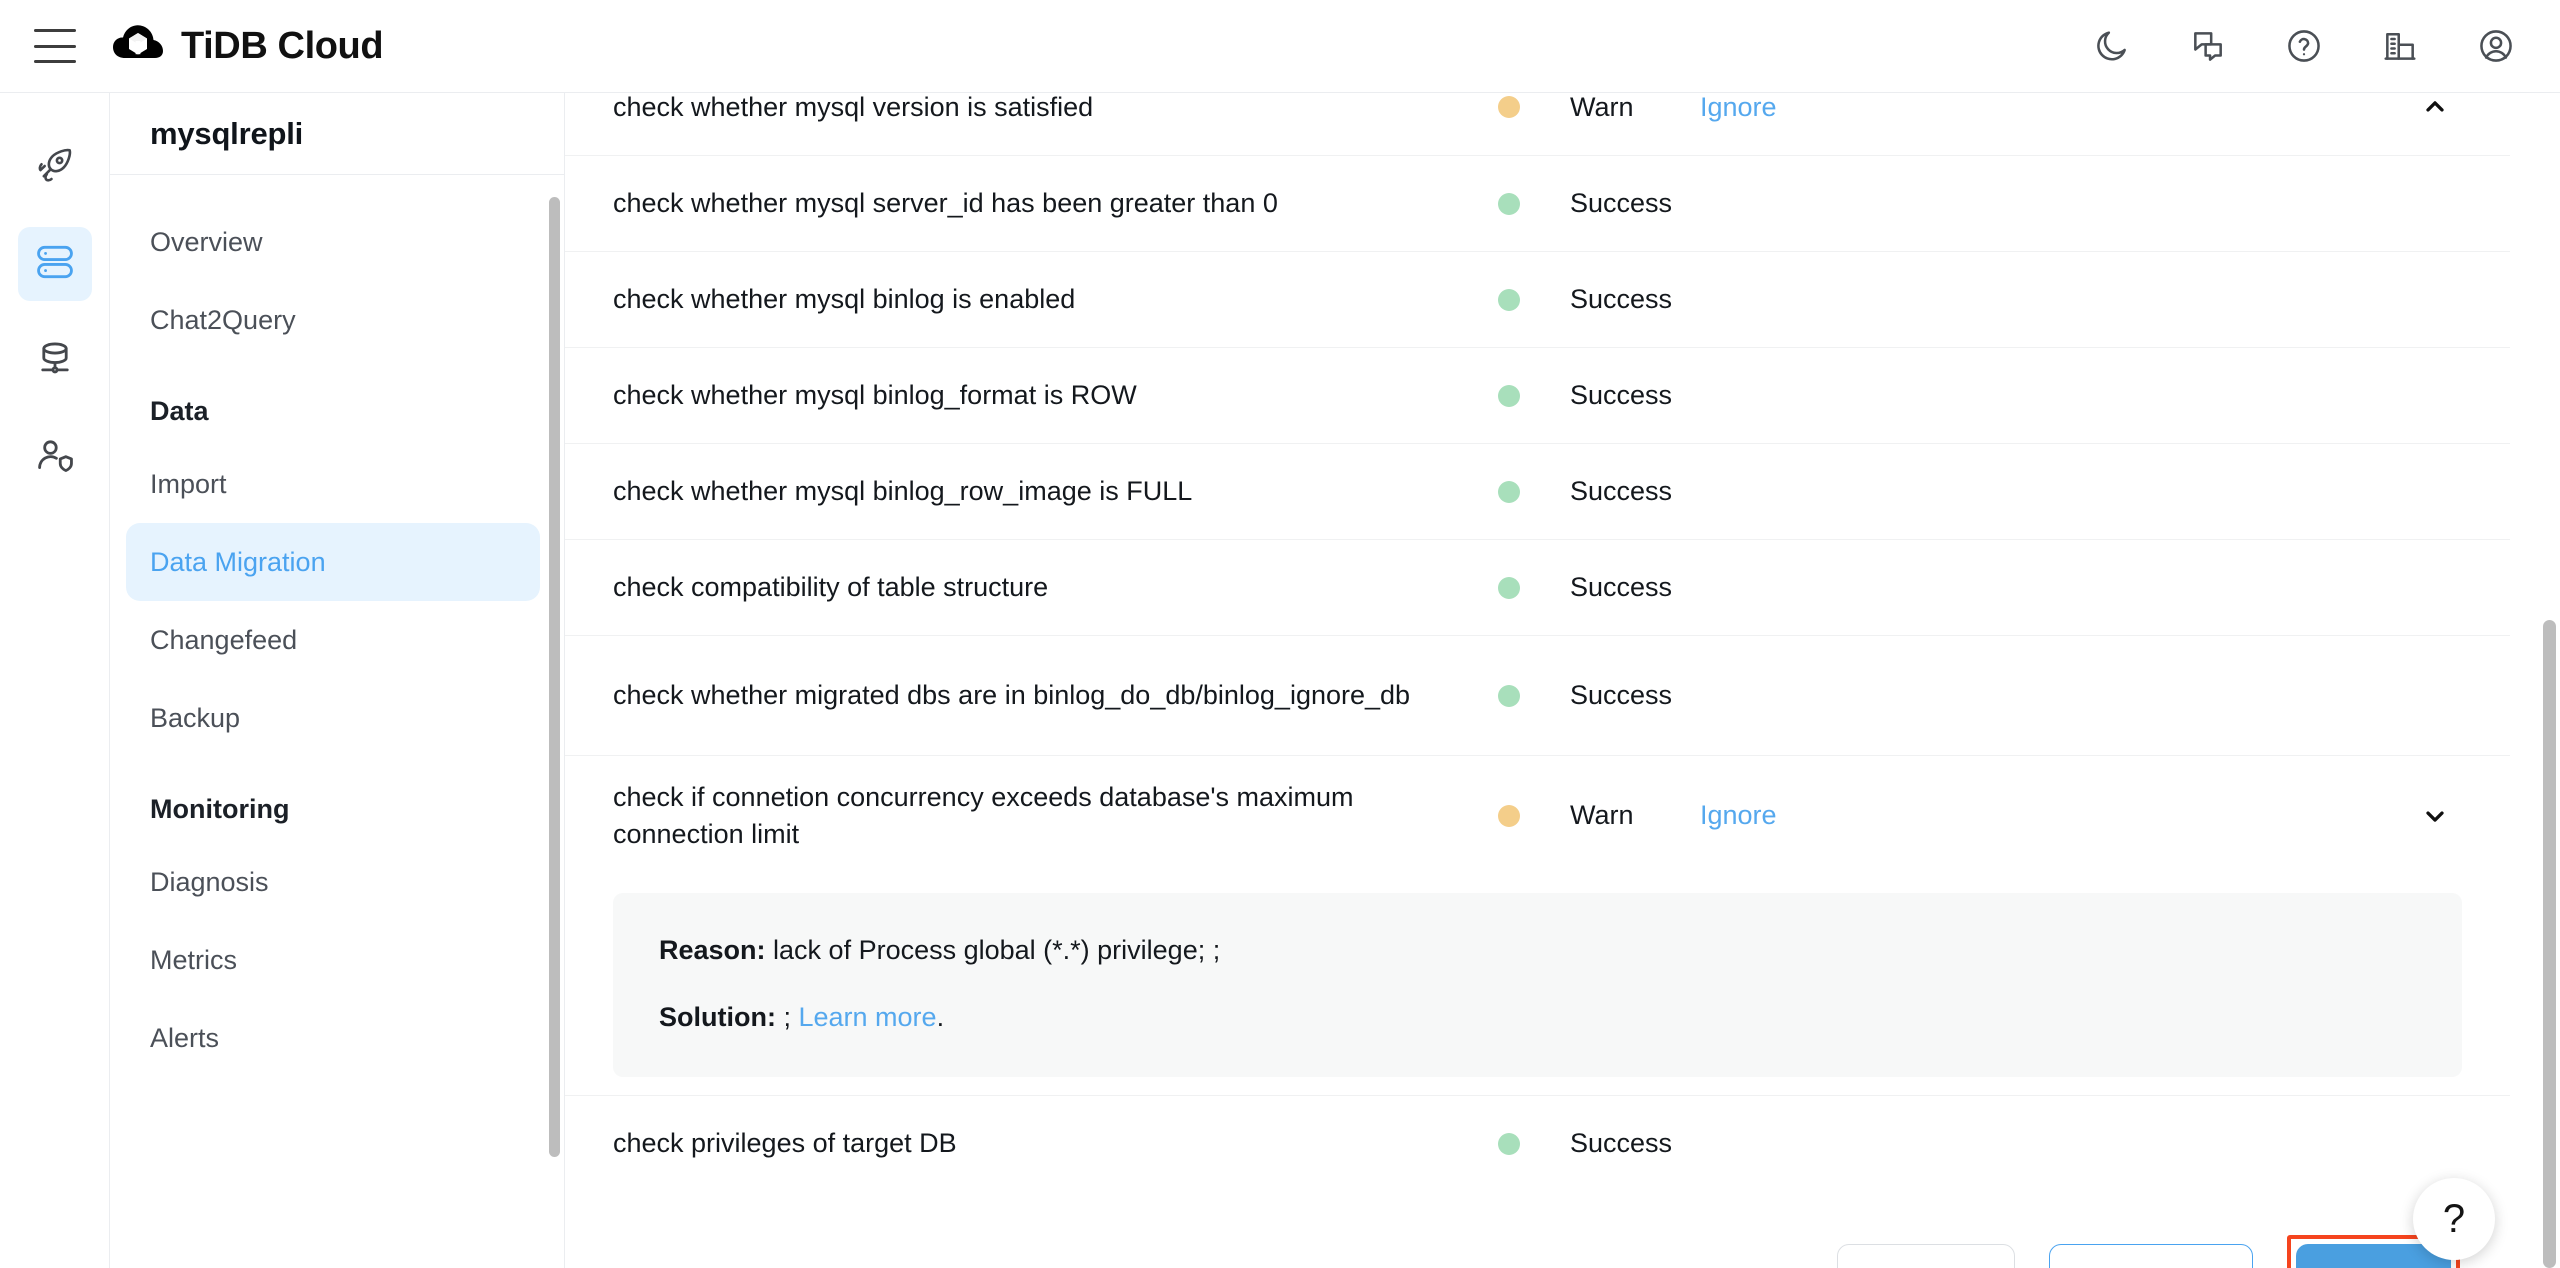  What do you see at coordinates (1925, 1256) in the screenshot?
I see `cancel-button: Cancel` at bounding box center [1925, 1256].